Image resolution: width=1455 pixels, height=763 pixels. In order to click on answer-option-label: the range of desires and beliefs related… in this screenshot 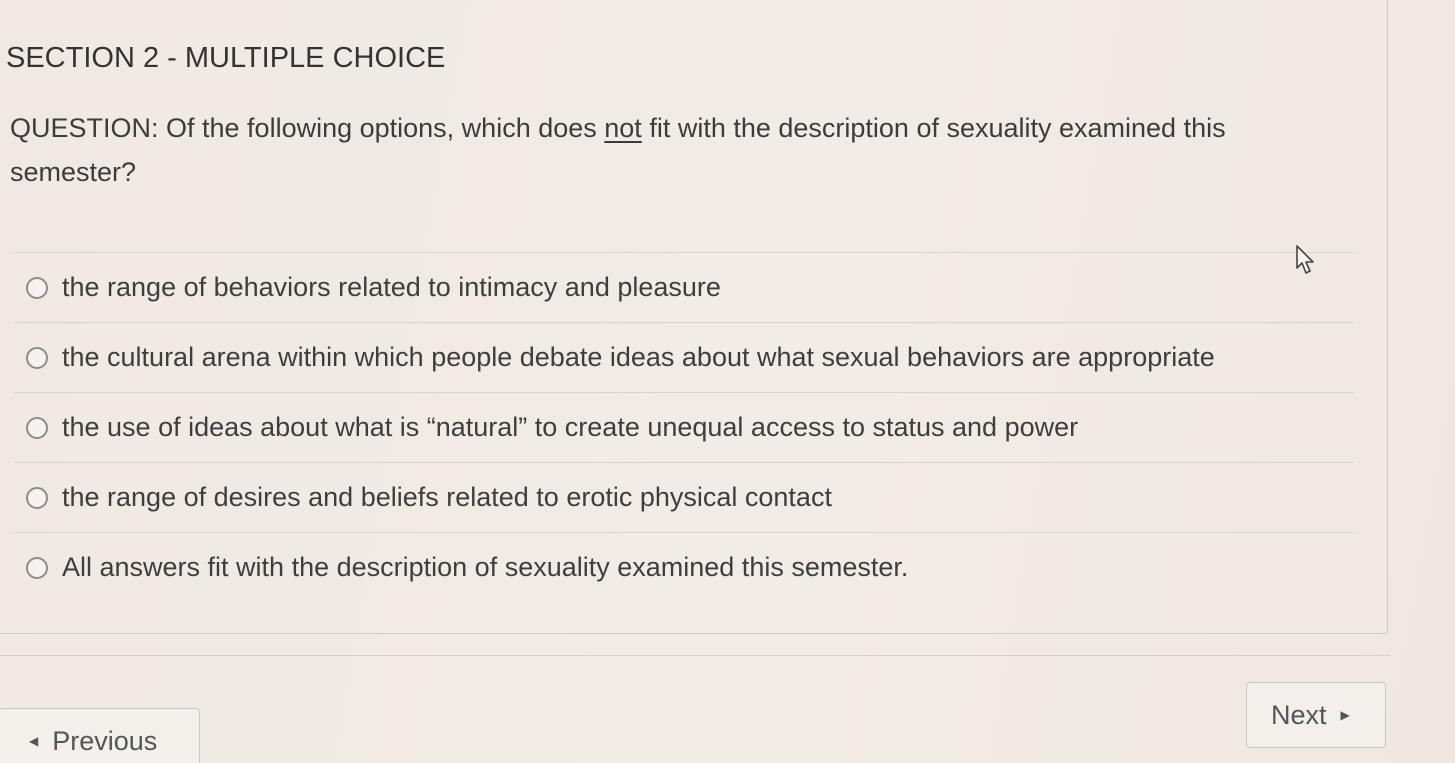, I will do `click(447, 497)`.